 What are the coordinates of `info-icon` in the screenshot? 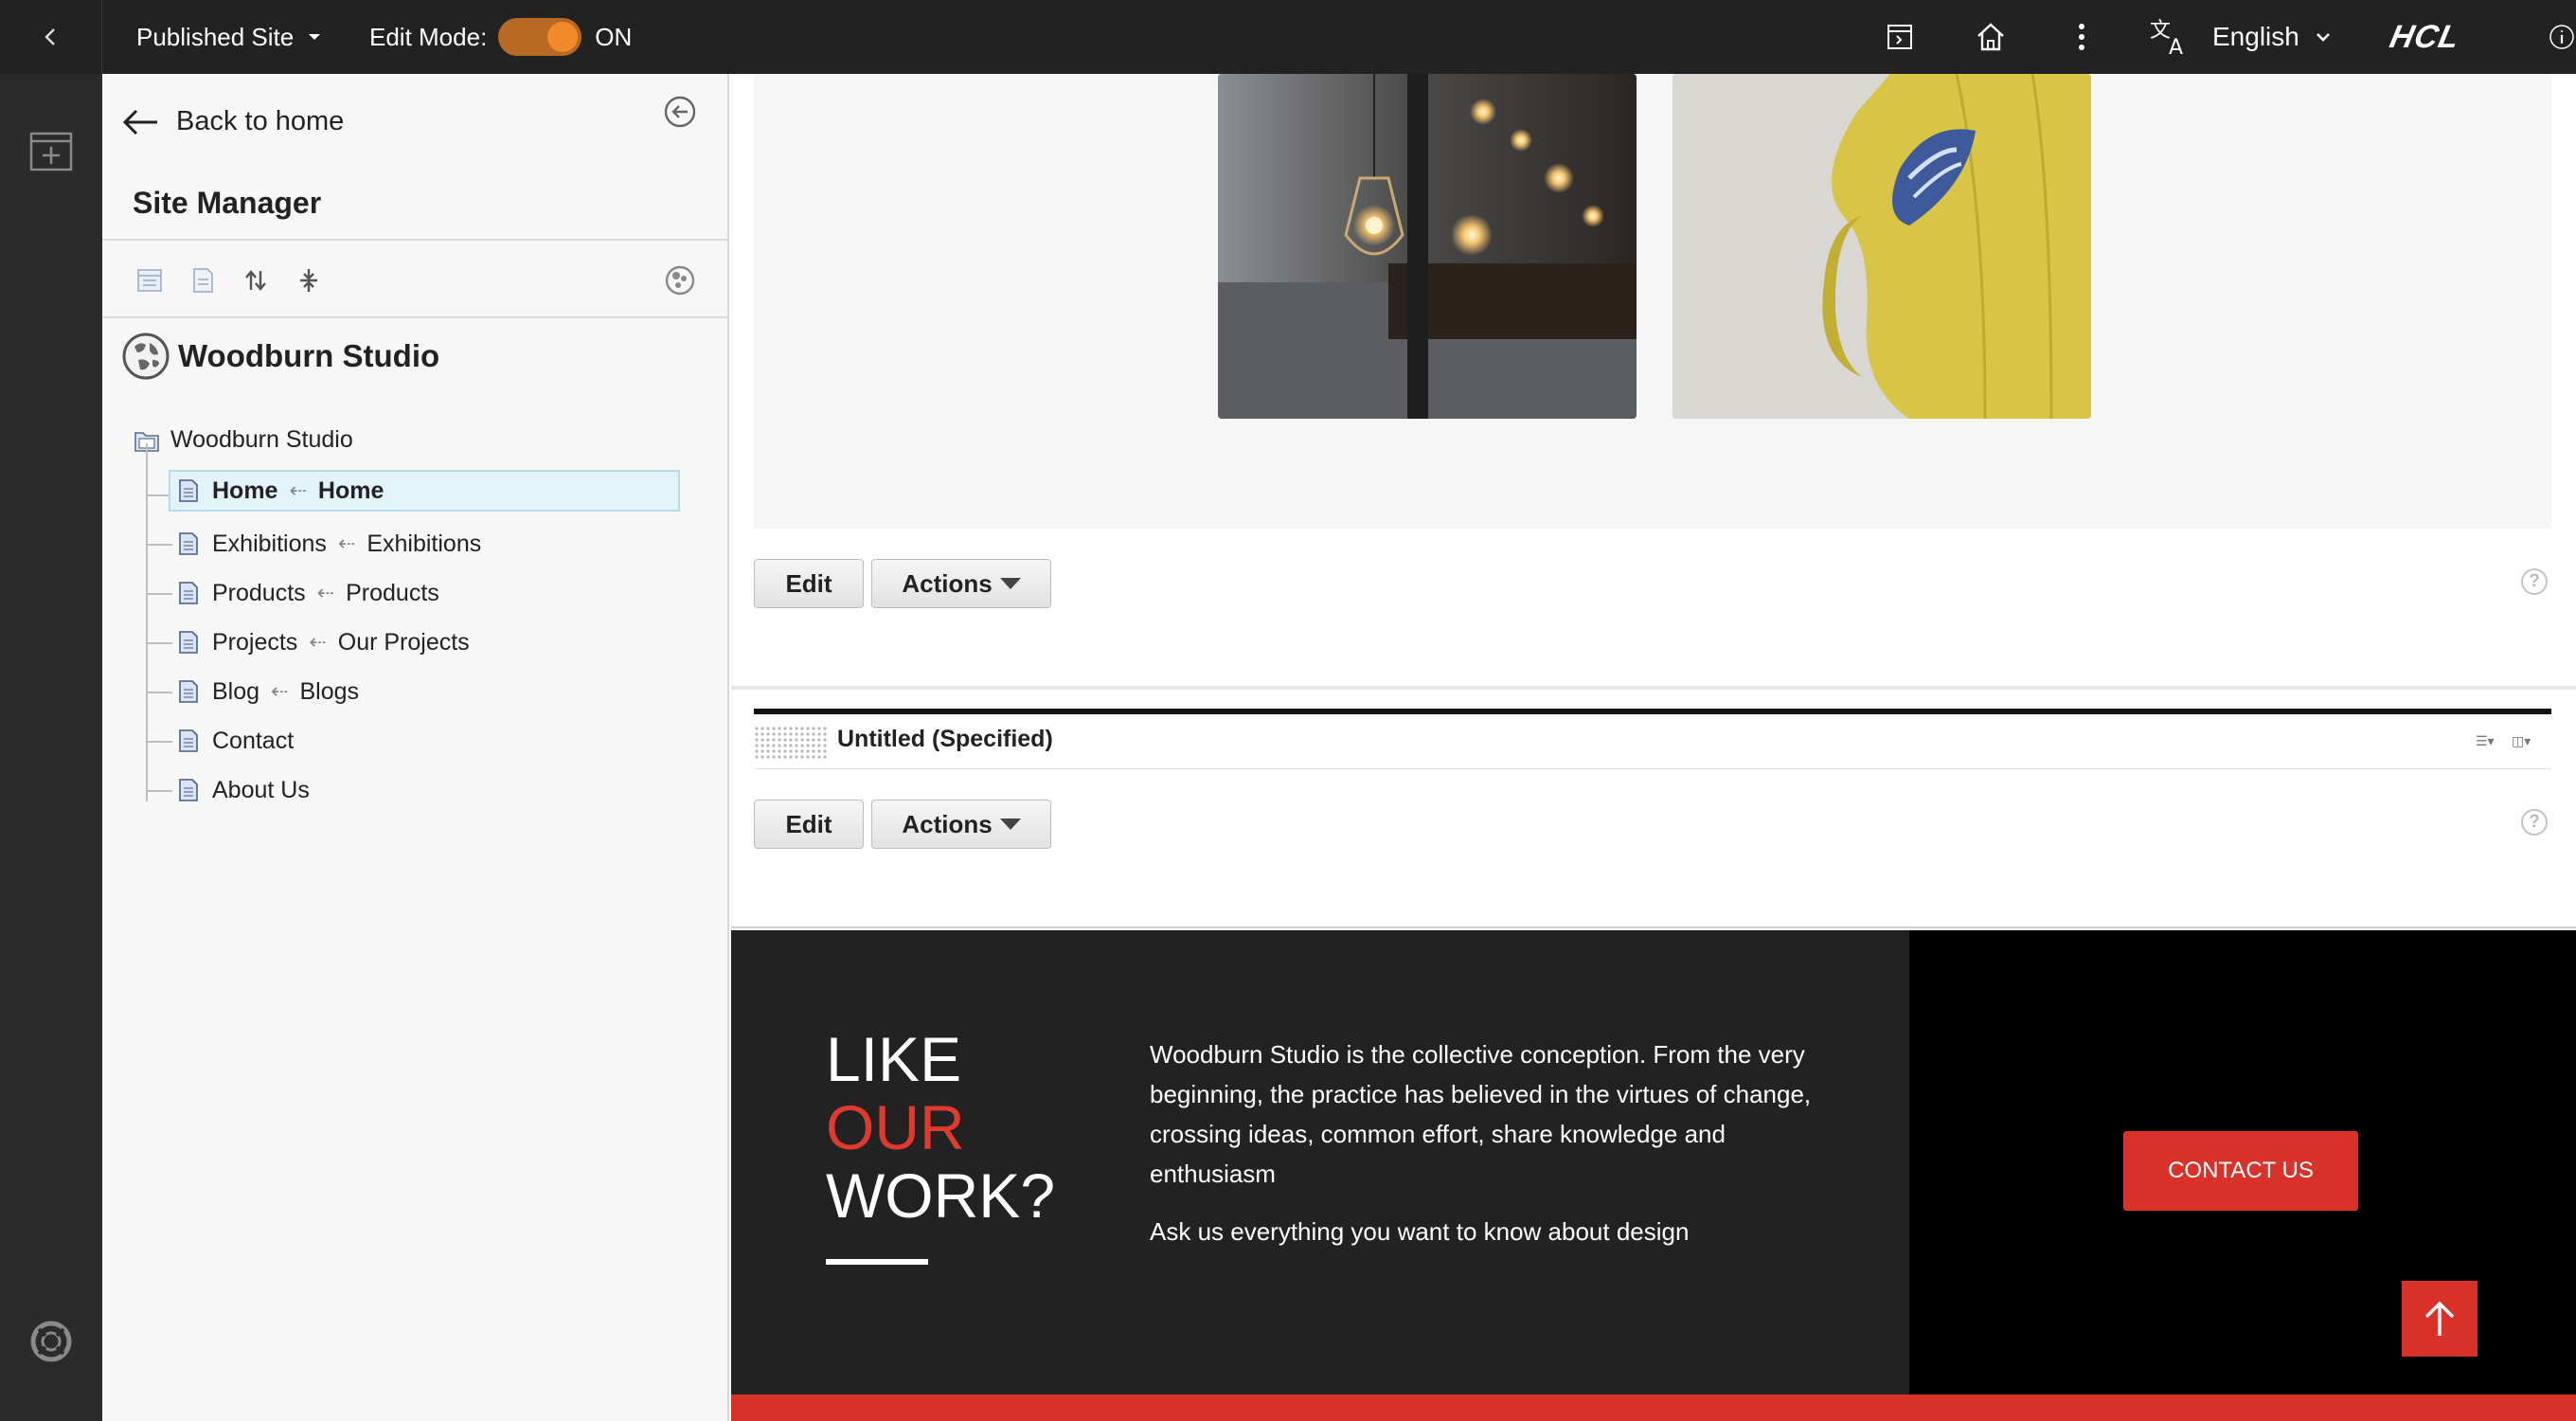 It's located at (2561, 37).